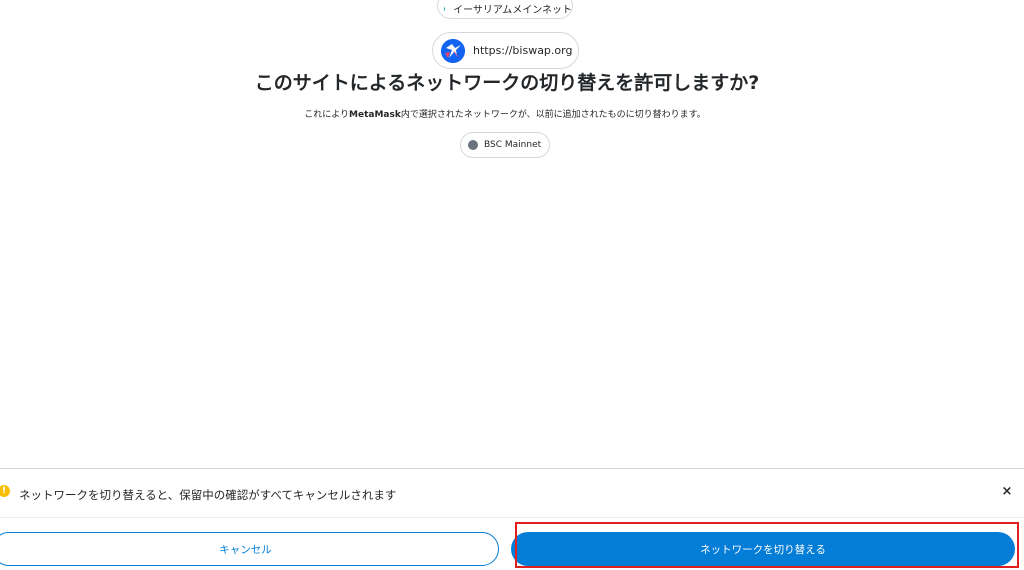 The width and height of the screenshot is (1024, 570). I want to click on network-label: イーサリアムメインネット, so click(512, 10).